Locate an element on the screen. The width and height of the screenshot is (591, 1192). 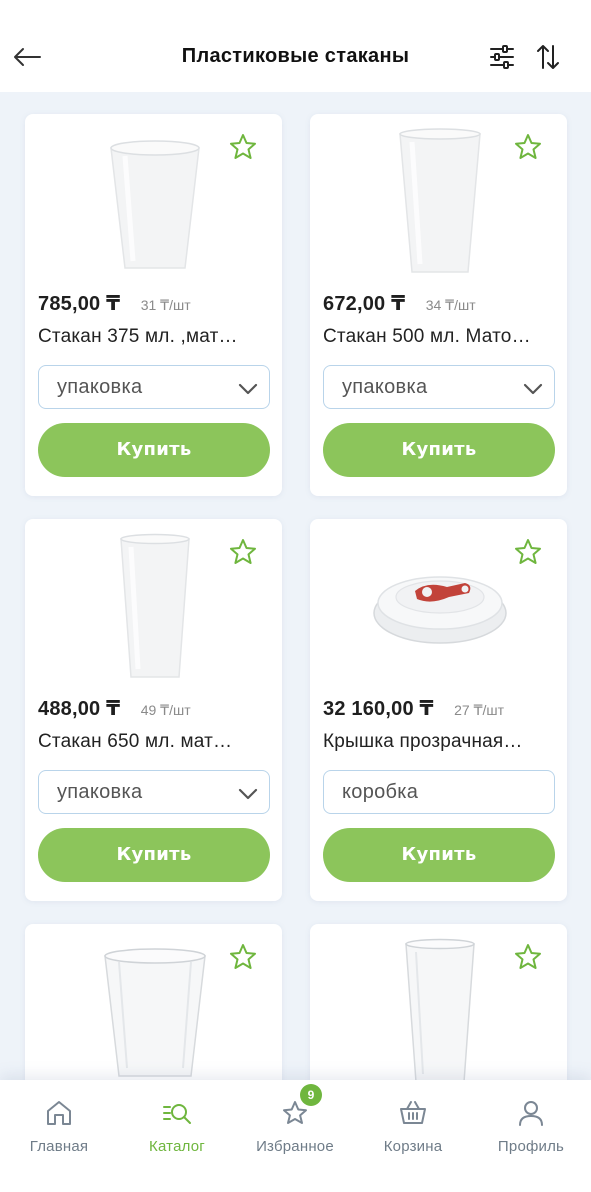
top-bar: Пластиковые стаканы is located at coordinates (295, 46).